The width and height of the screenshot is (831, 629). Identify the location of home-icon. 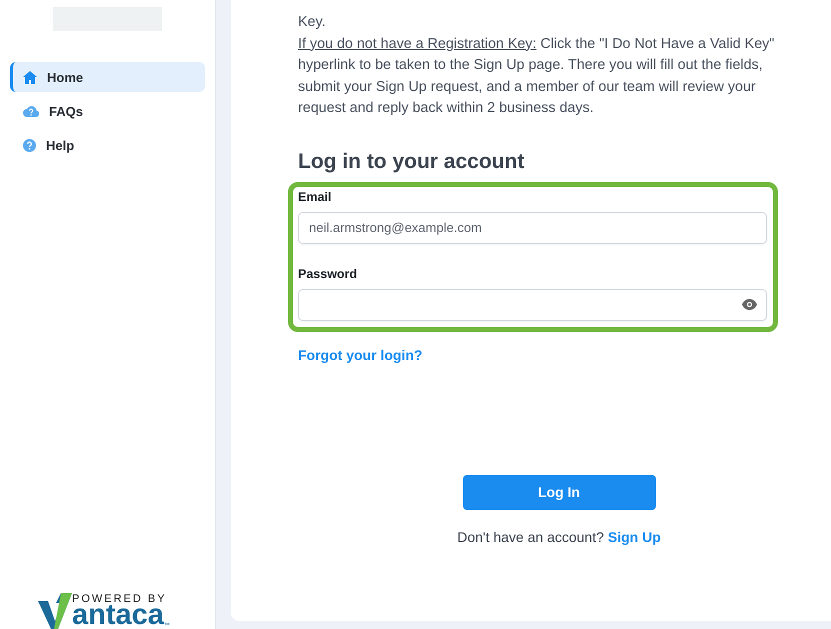
(30, 77).